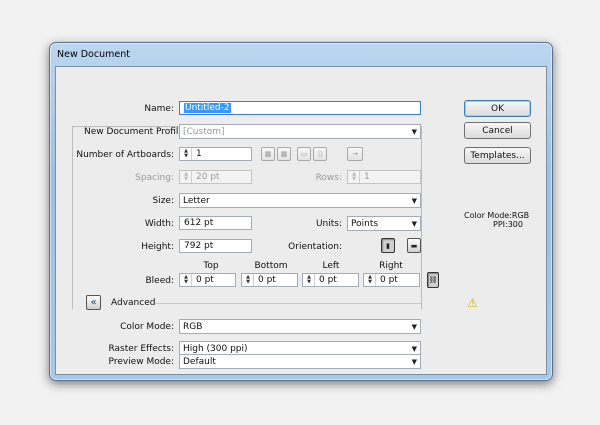 The width and height of the screenshot is (600, 425). Describe the element at coordinates (208, 177) in the screenshot. I see `spacing-value: 20 pt` at that location.